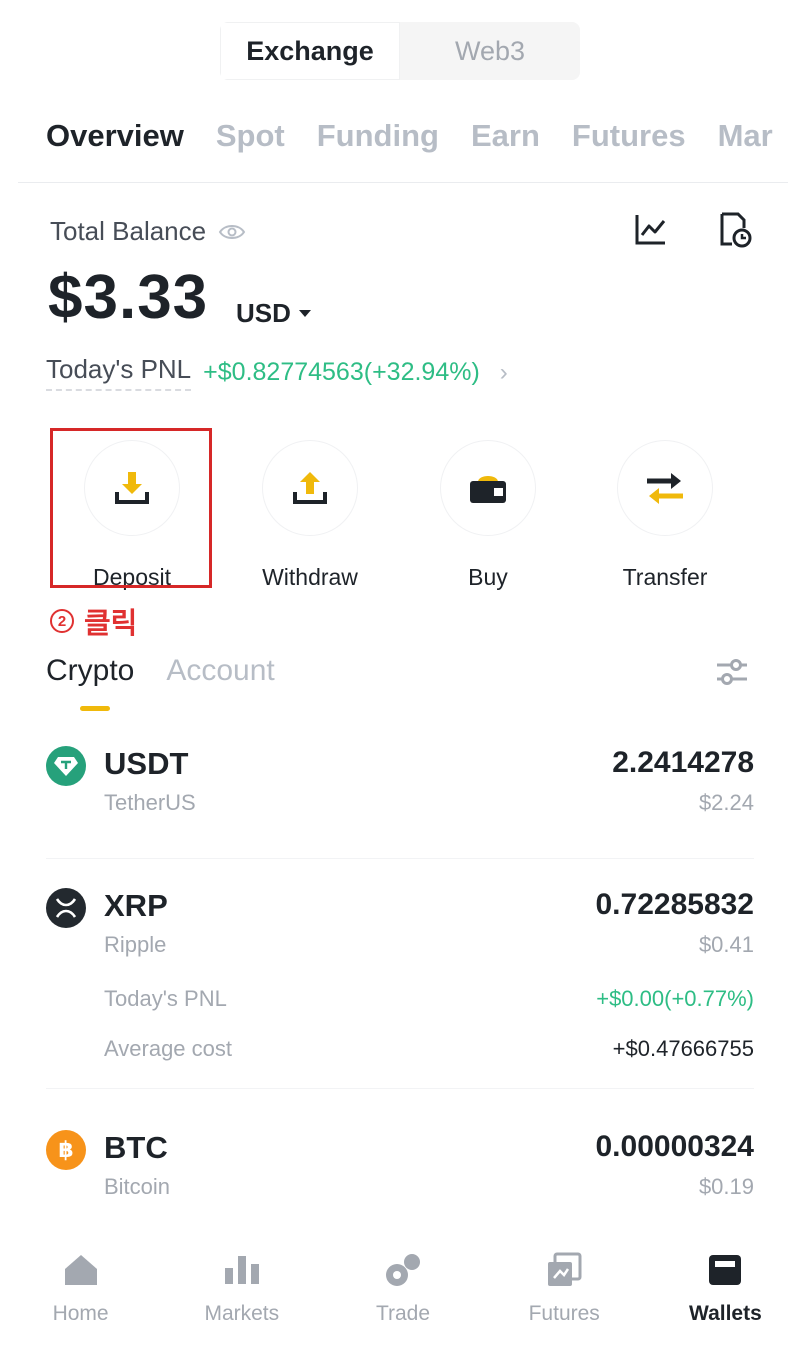  Describe the element at coordinates (403, 1270) in the screenshot. I see `trade-icon` at that location.